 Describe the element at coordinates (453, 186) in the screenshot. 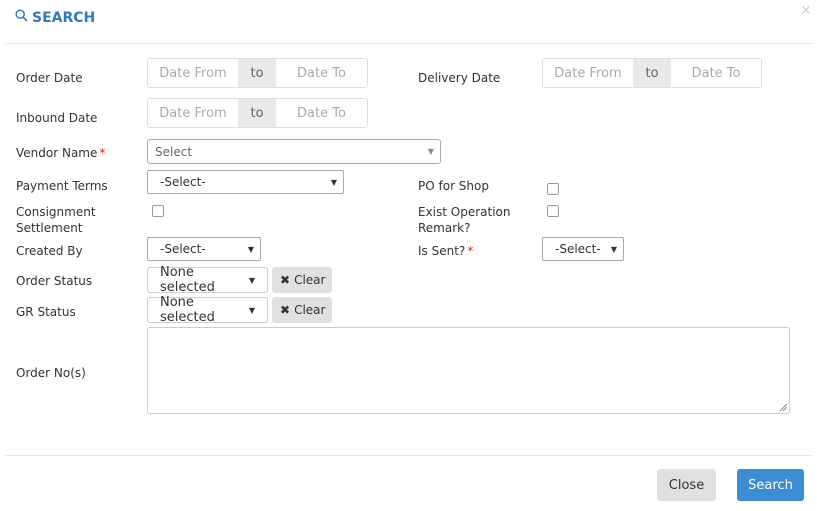

I see `po-for-shop-label: PO for Shop` at that location.